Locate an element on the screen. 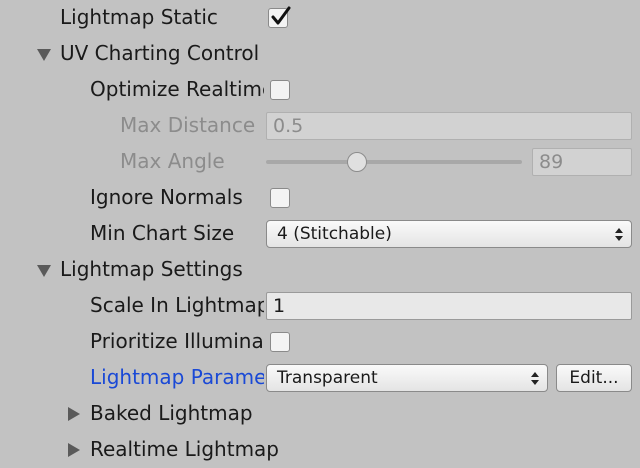 The height and width of the screenshot is (468, 640). uv-charting-header: UV Charting Control is located at coordinates (320, 54).